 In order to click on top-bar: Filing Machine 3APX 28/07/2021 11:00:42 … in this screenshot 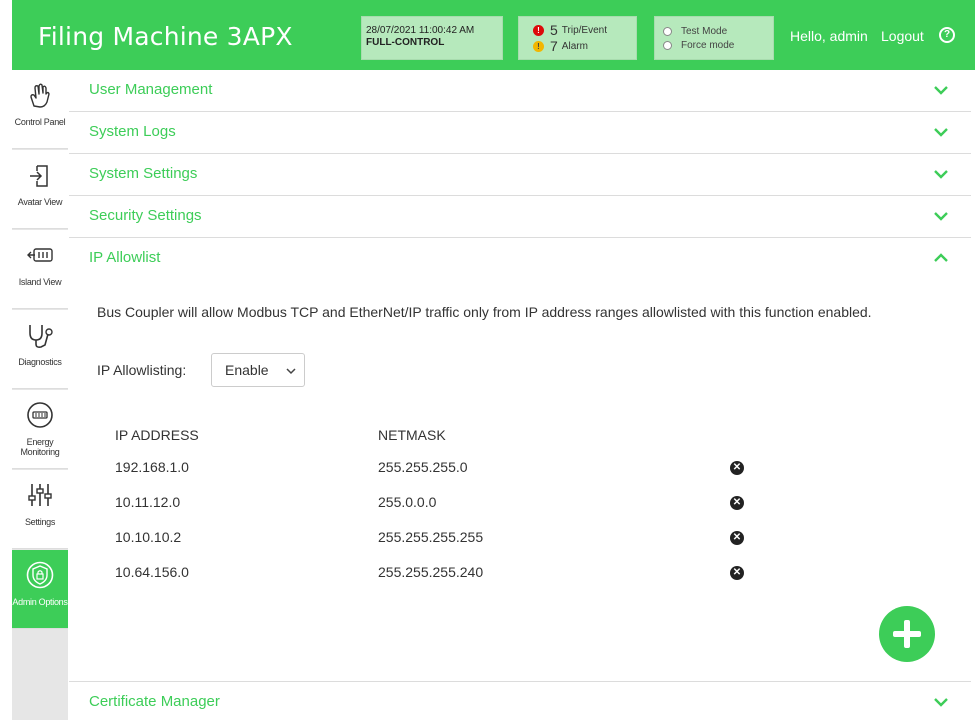, I will do `click(493, 35)`.